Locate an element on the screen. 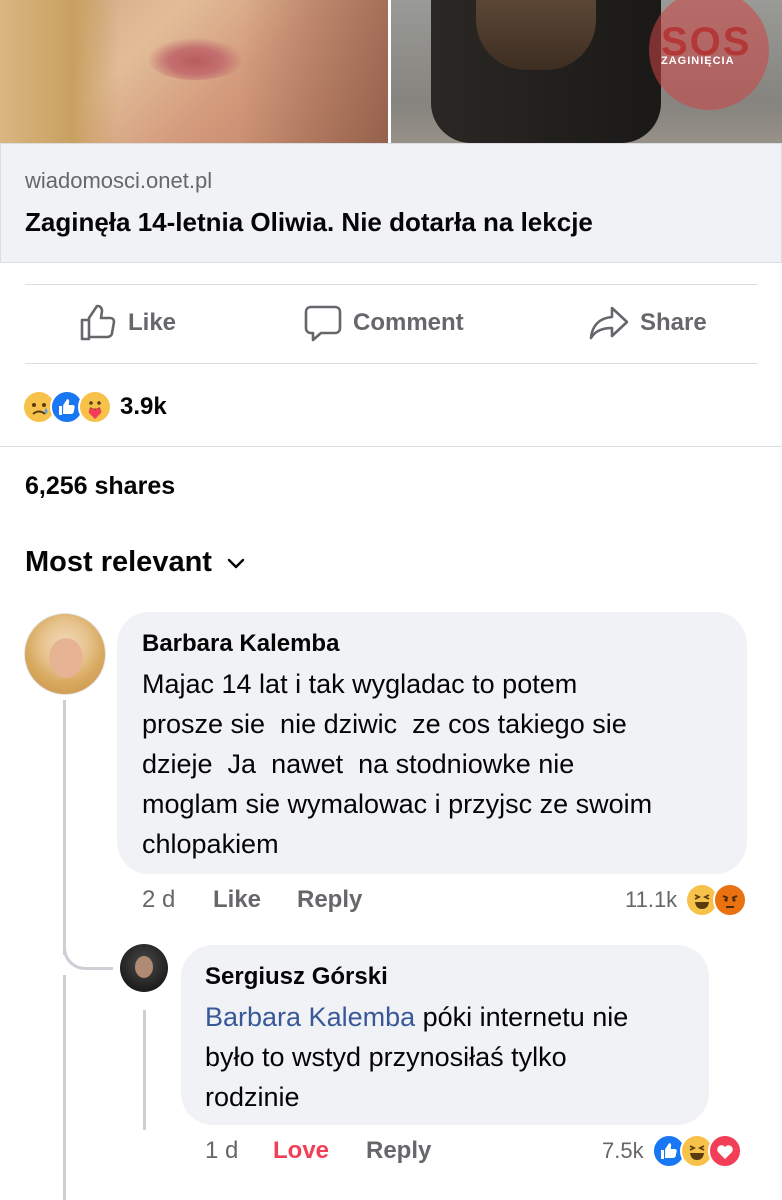 This screenshot has width=782, height=1200. comment-line: Majac 14 lat i tak wygladac to potem is located at coordinates (360, 684).